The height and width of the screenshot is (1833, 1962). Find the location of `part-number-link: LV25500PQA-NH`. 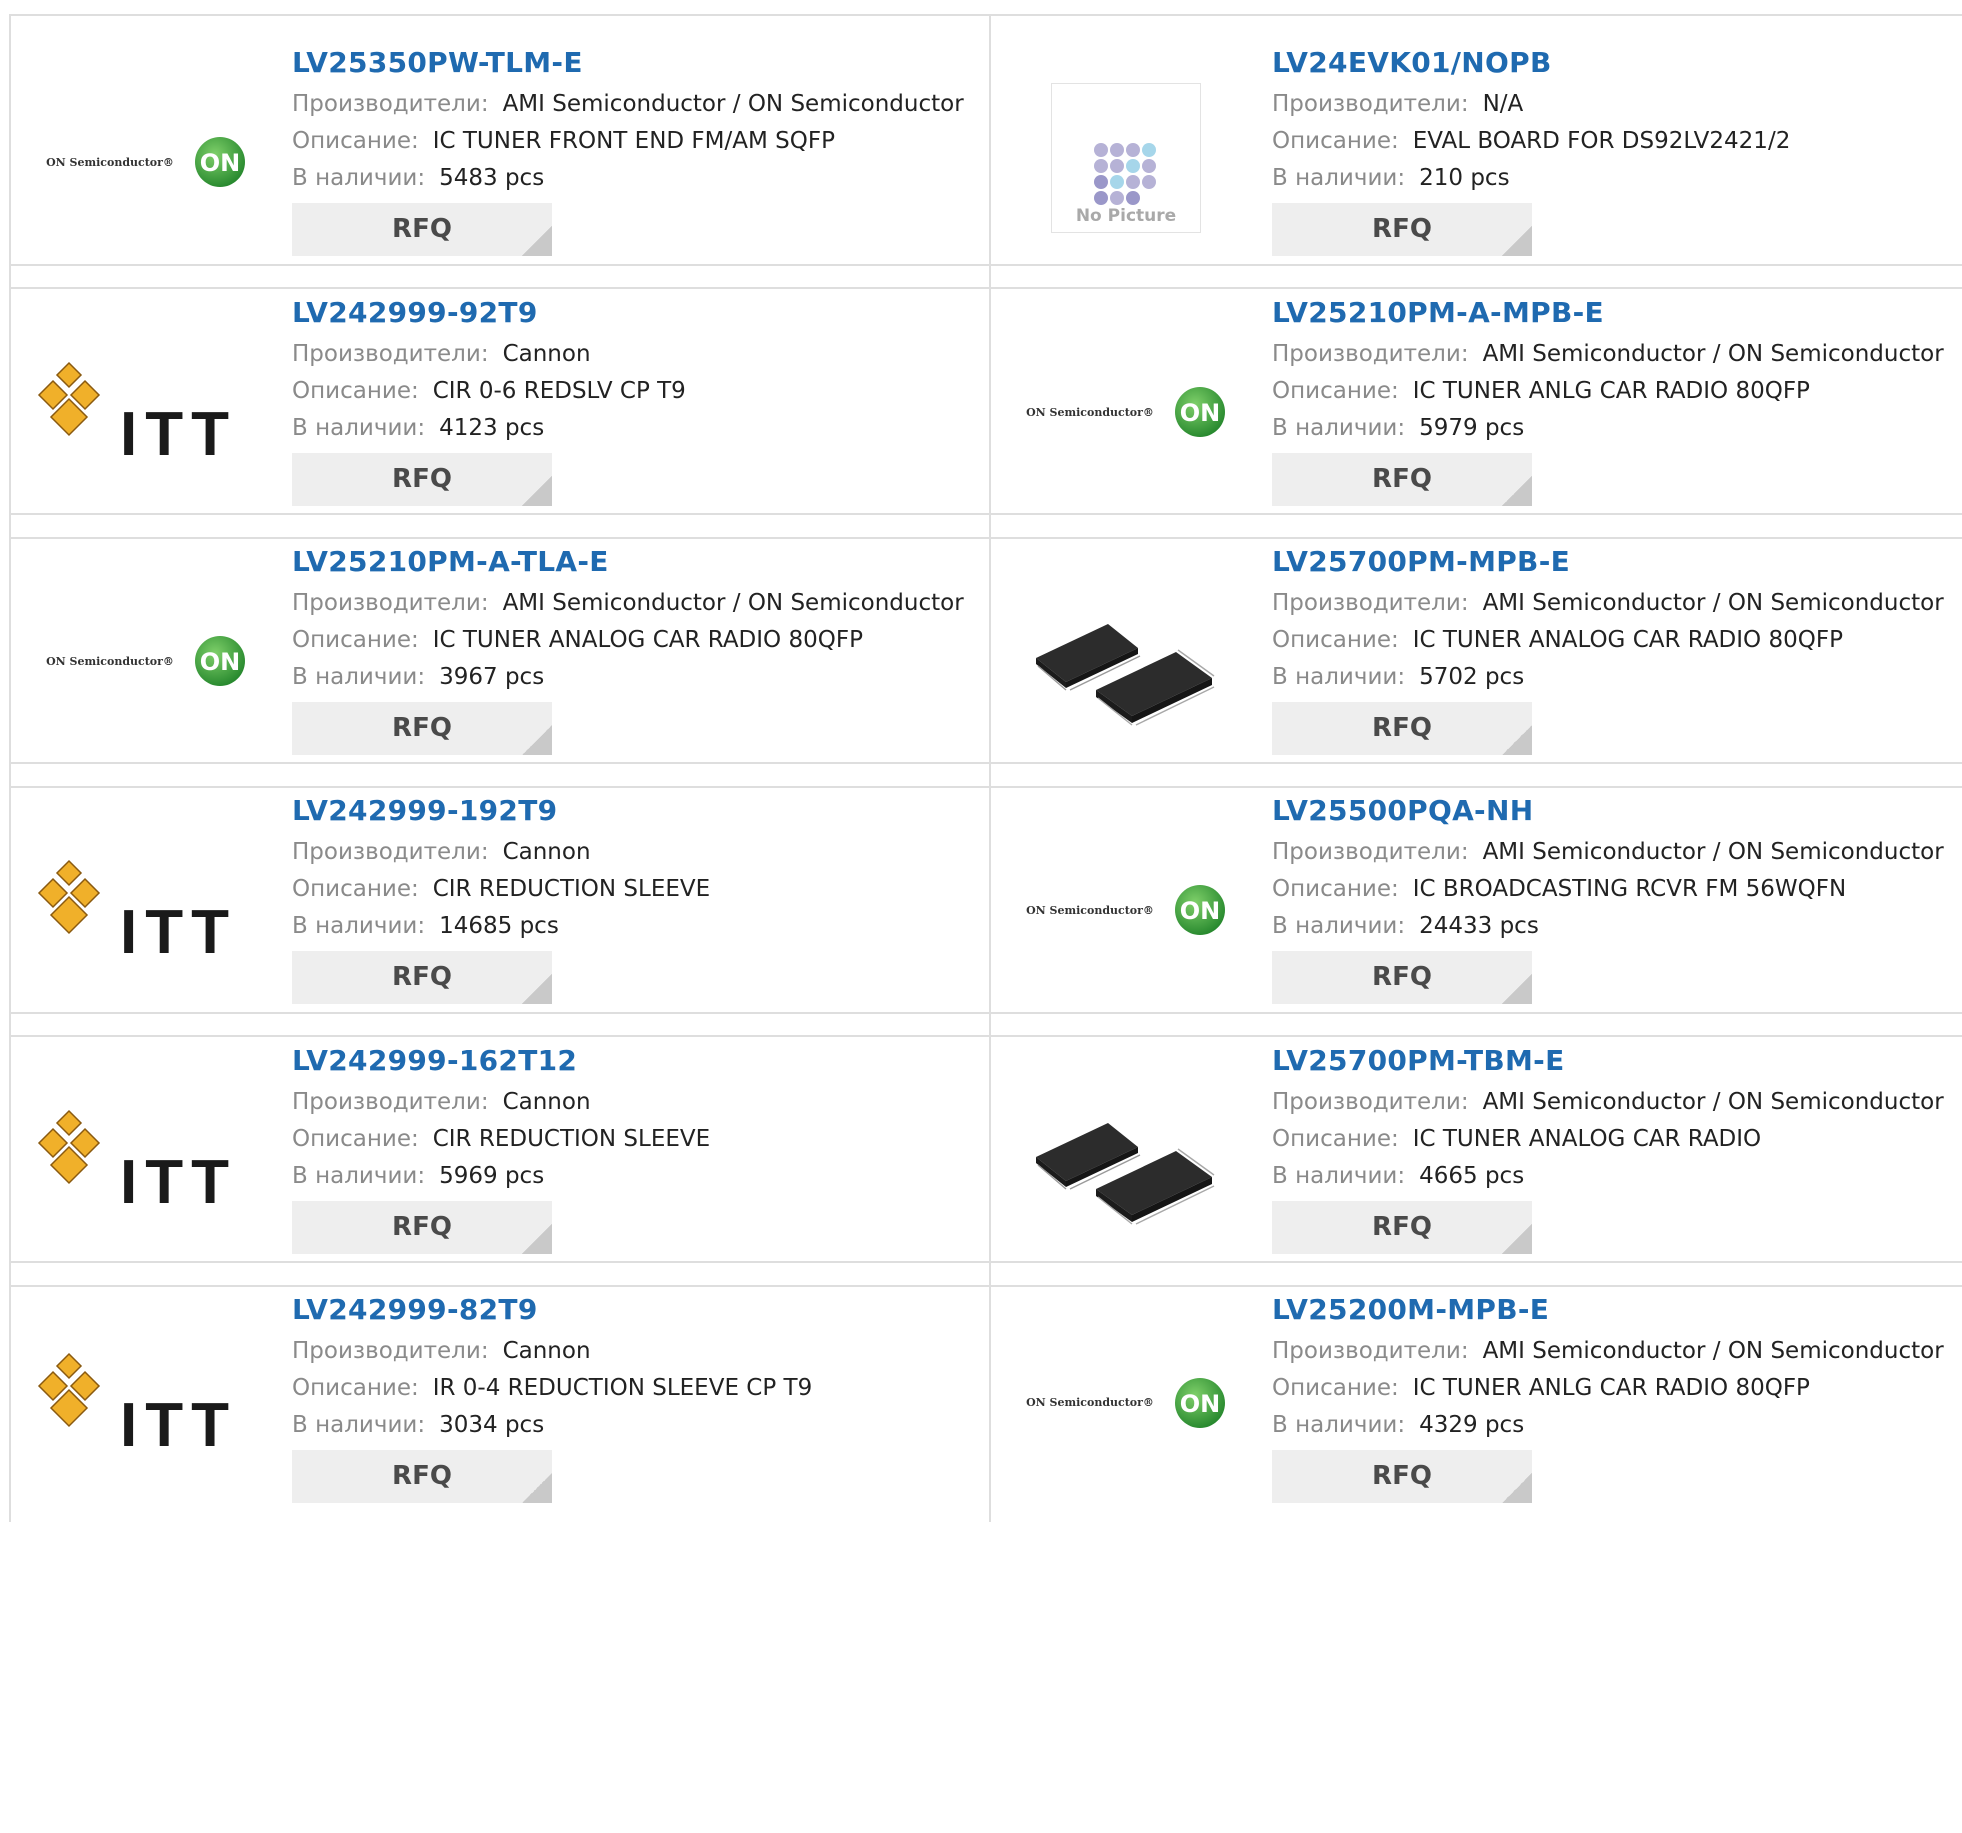

part-number-link: LV25500PQA-NH is located at coordinates (1612, 811).